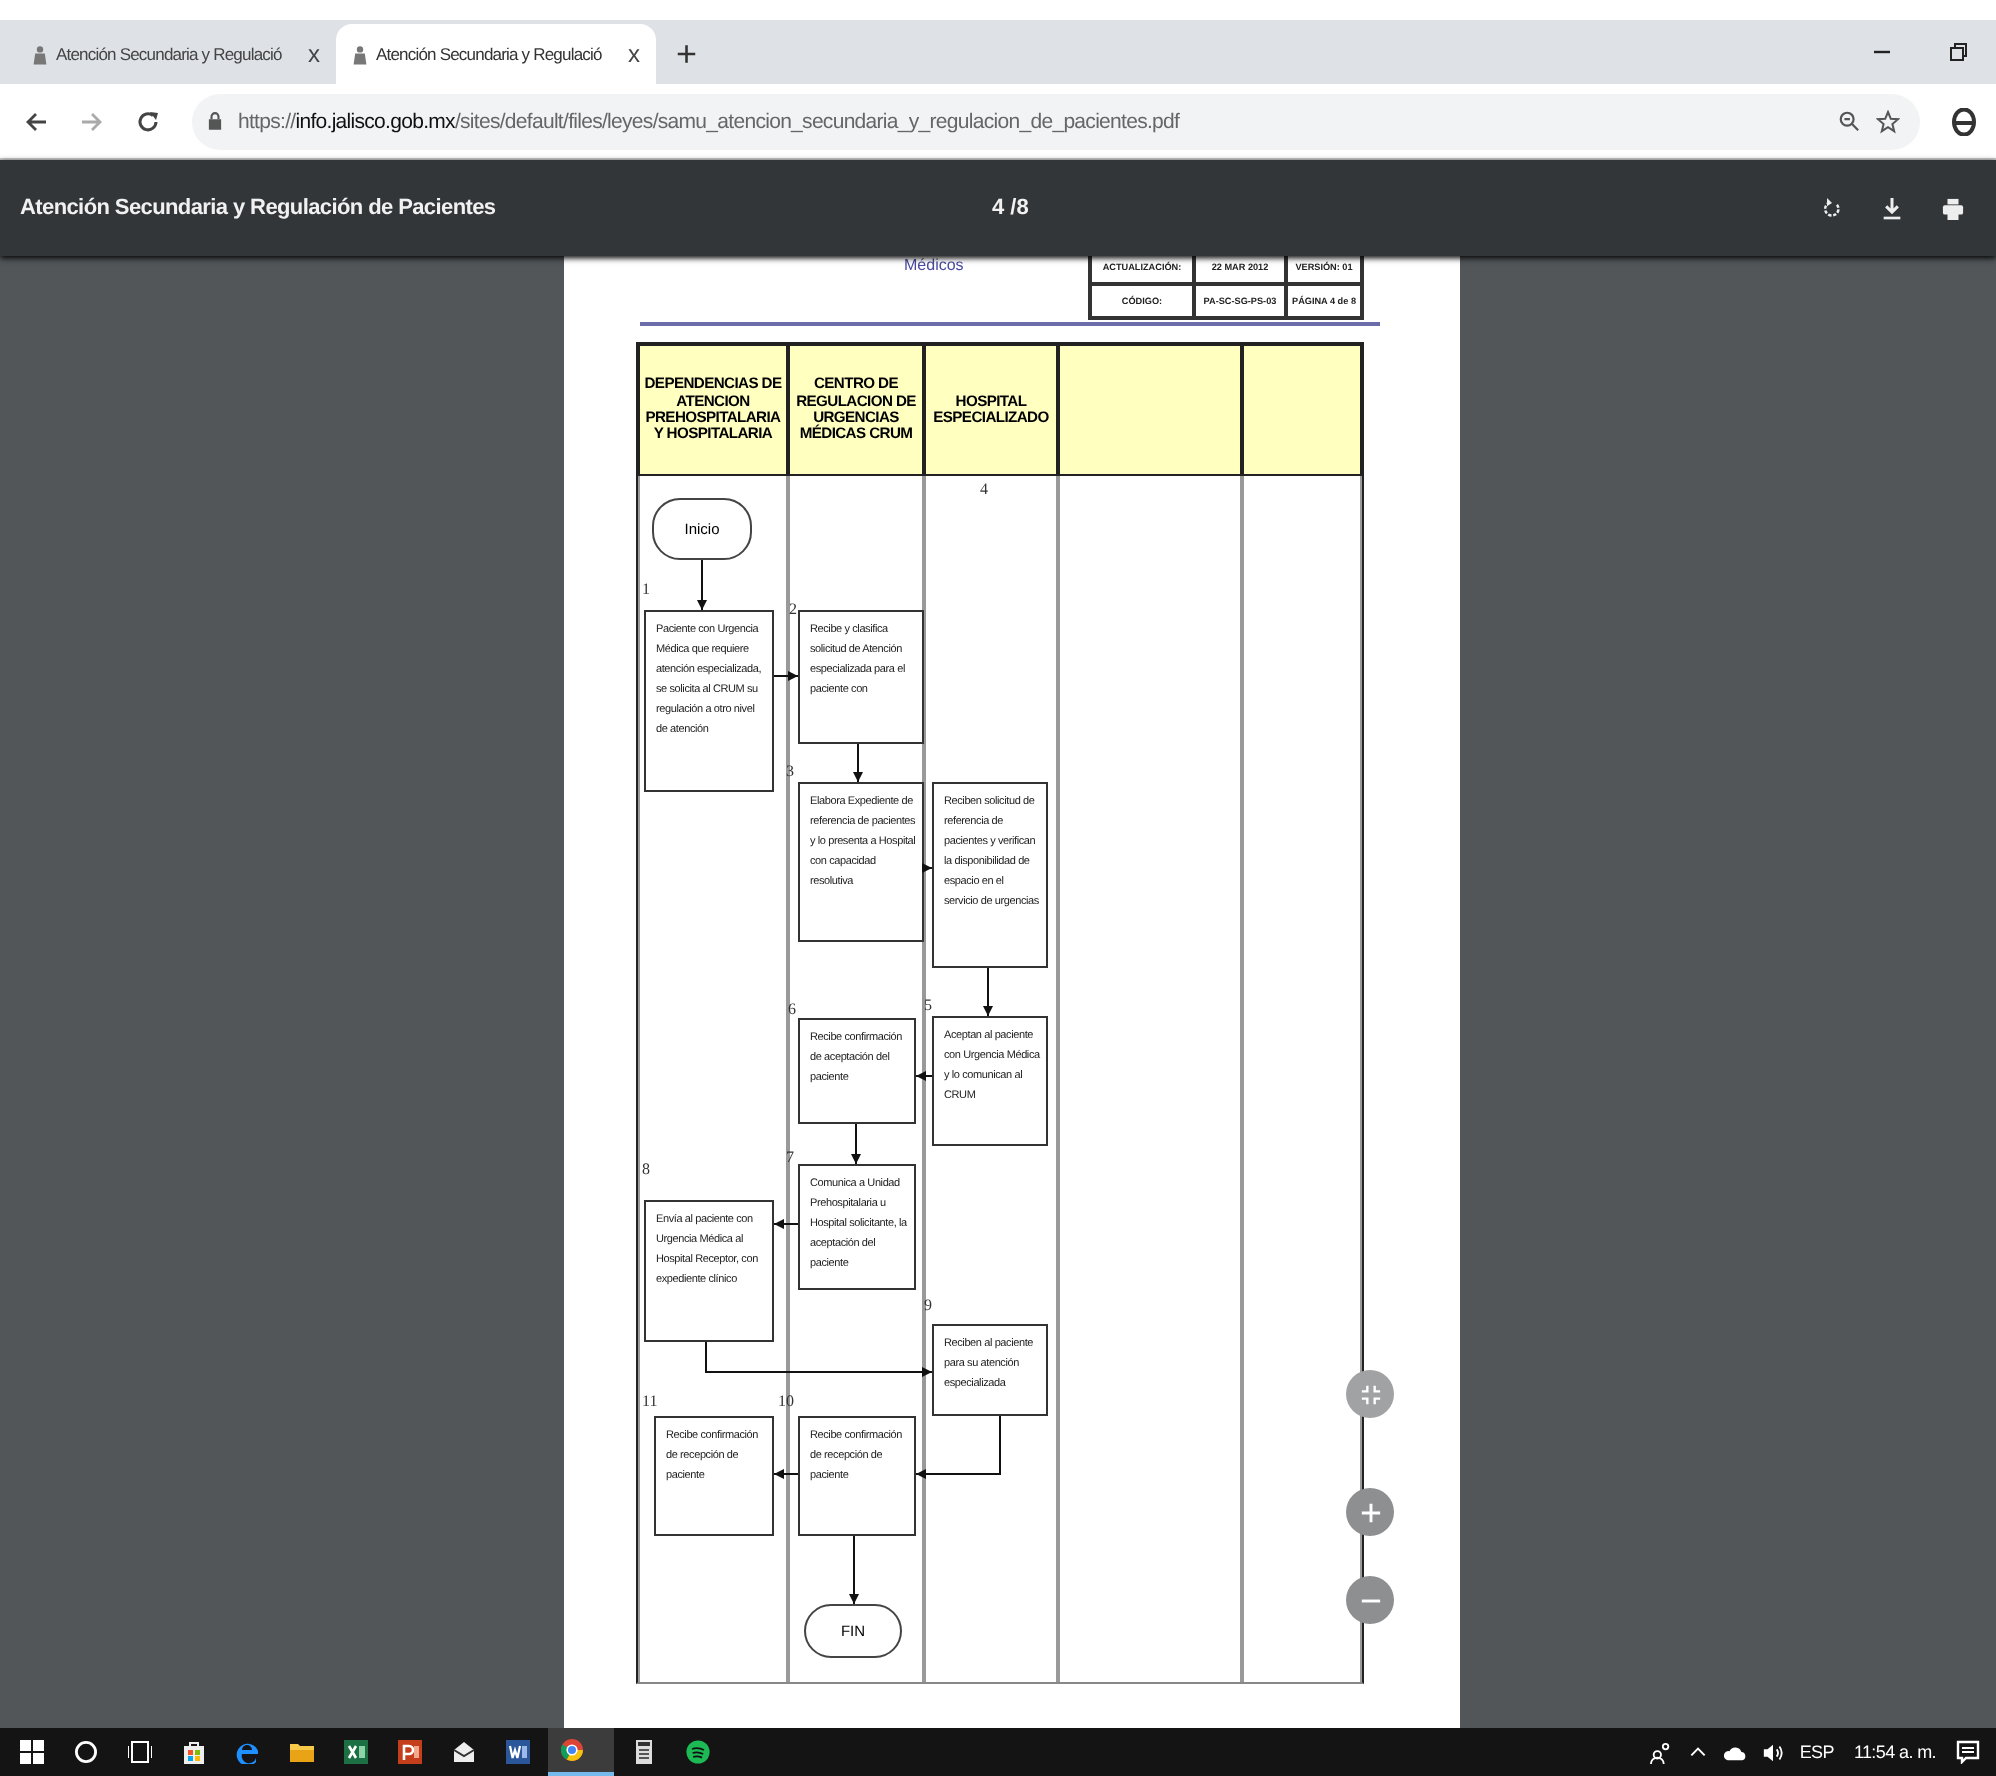 The width and height of the screenshot is (1996, 1776). What do you see at coordinates (1894, 1752) in the screenshot?
I see `clock-text: 11:54 a. m.` at bounding box center [1894, 1752].